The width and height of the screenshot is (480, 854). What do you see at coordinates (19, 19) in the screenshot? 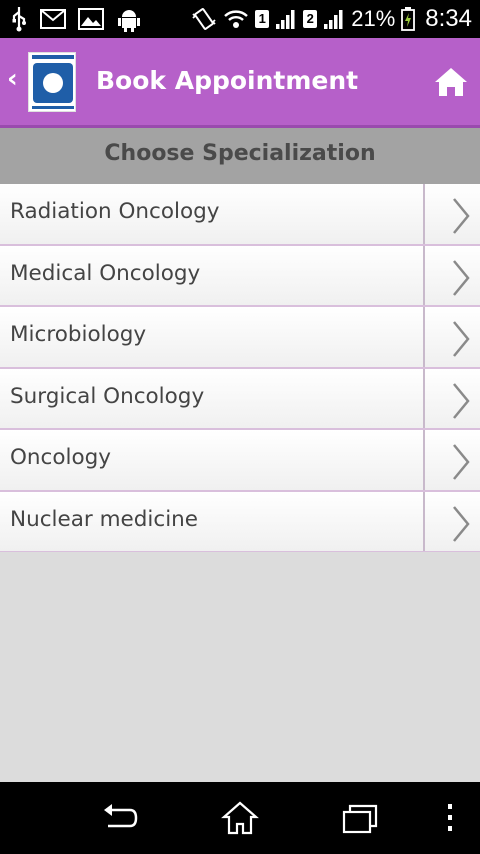
I see `usb-icon` at bounding box center [19, 19].